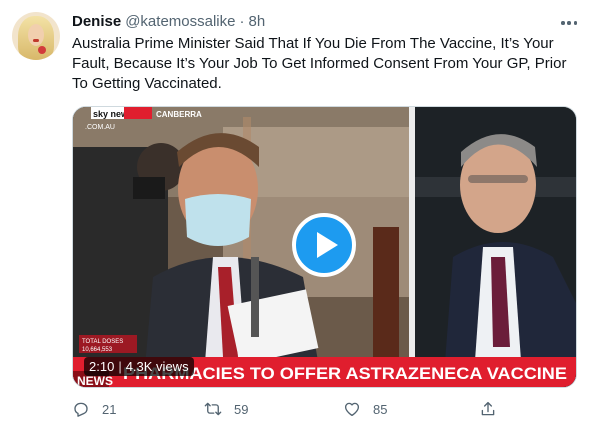  I want to click on retweet-count: 59, so click(241, 409).